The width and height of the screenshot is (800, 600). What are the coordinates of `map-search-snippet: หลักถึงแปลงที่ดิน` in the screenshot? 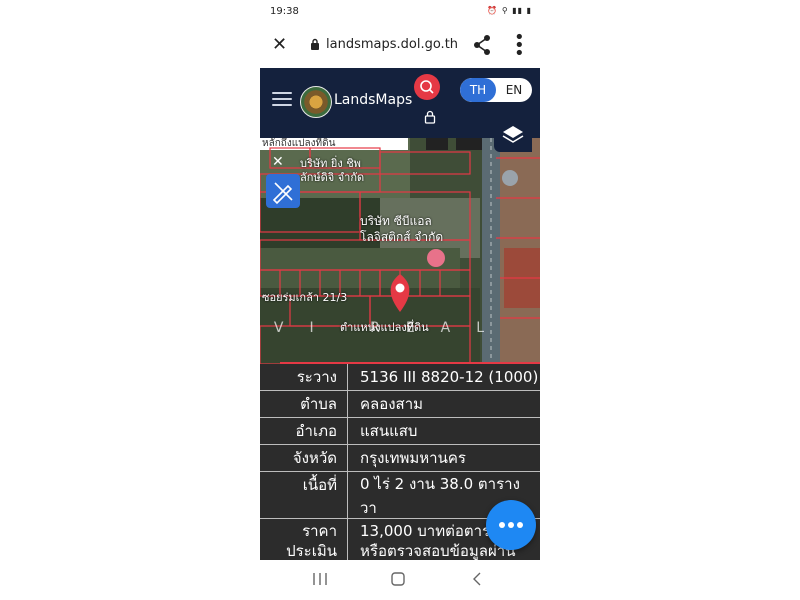 It's located at (299, 143).